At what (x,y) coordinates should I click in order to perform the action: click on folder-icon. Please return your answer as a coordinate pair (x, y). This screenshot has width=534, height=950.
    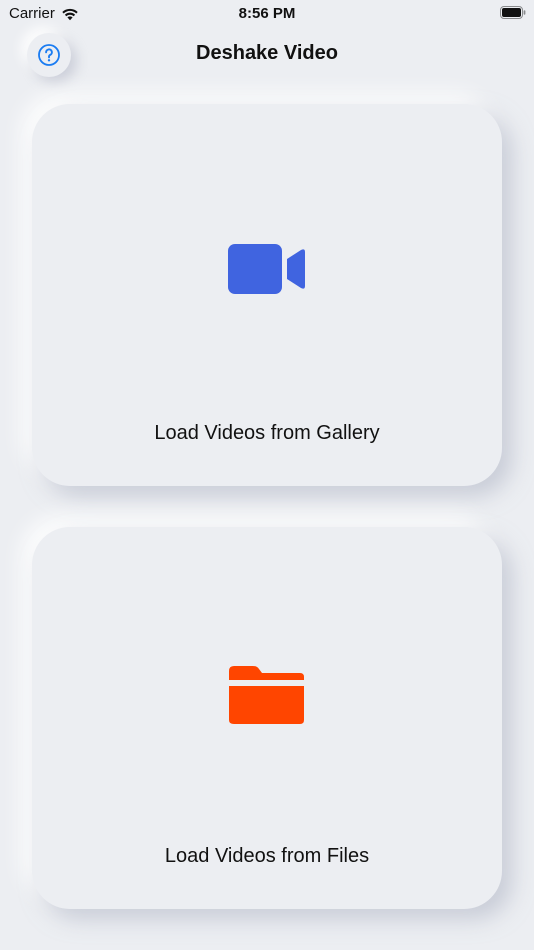
    Looking at the image, I should click on (266, 695).